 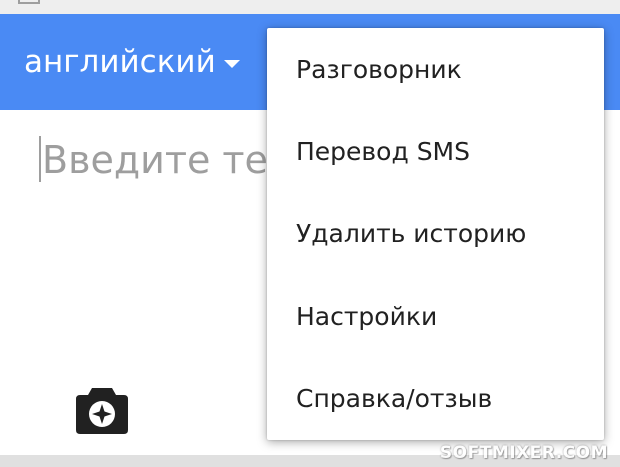 I want to click on menu-item-settings: Настройки, so click(x=435, y=316).